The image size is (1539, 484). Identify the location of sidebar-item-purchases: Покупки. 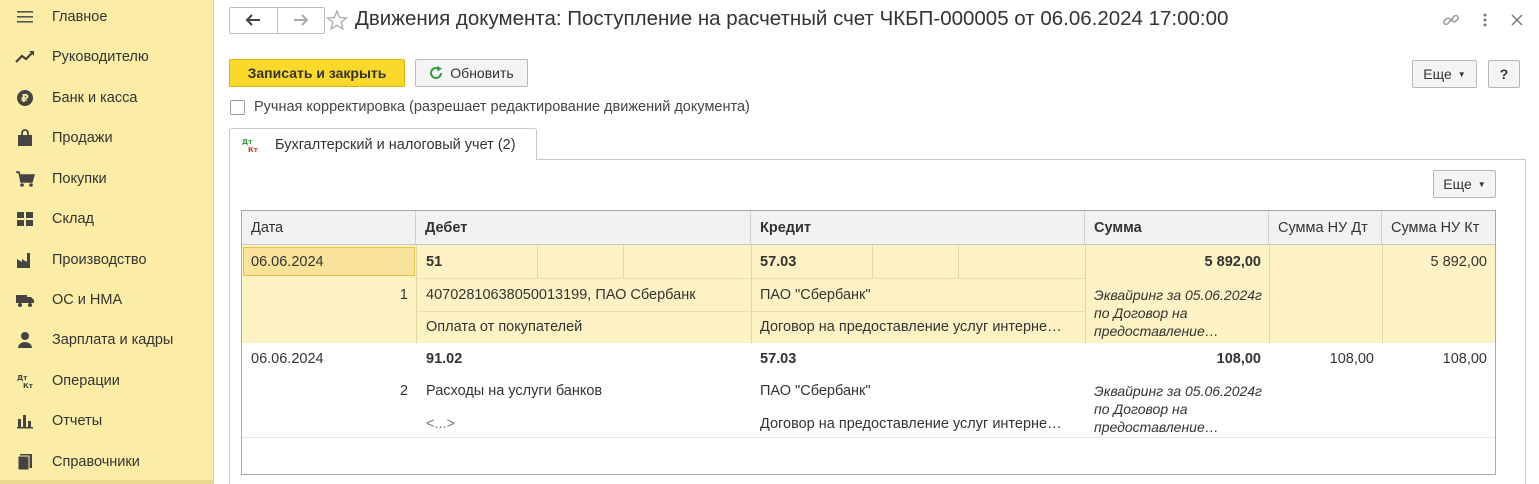
(107, 179).